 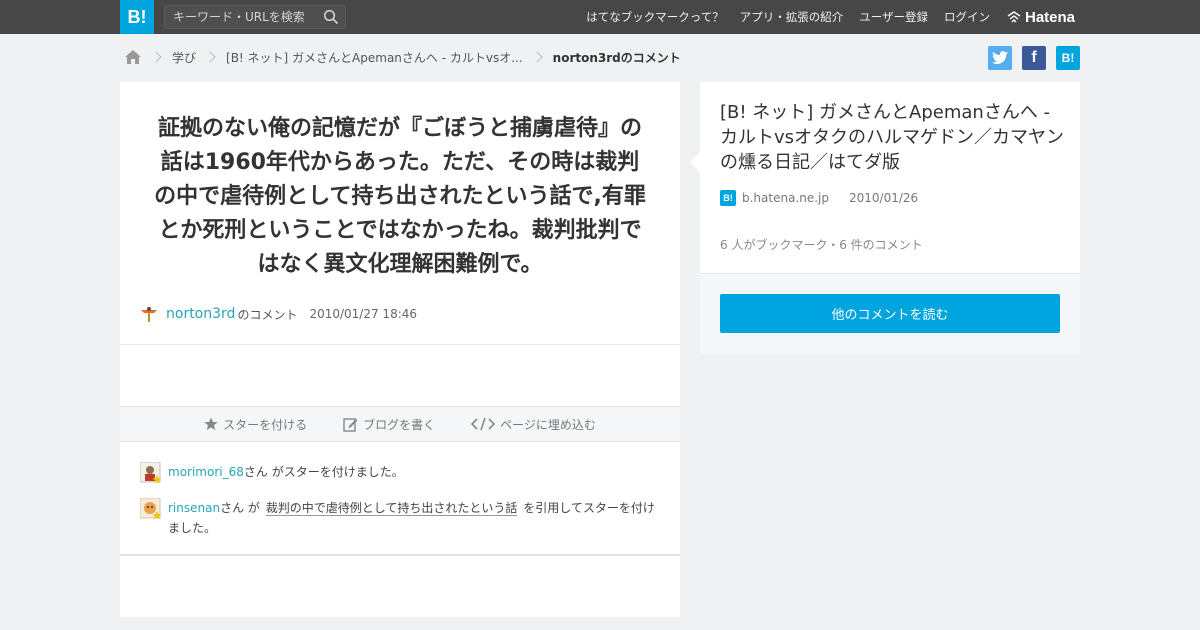 I want to click on entry-meta: B! b.hatena.ne.jp 2010/01/26, so click(x=819, y=198).